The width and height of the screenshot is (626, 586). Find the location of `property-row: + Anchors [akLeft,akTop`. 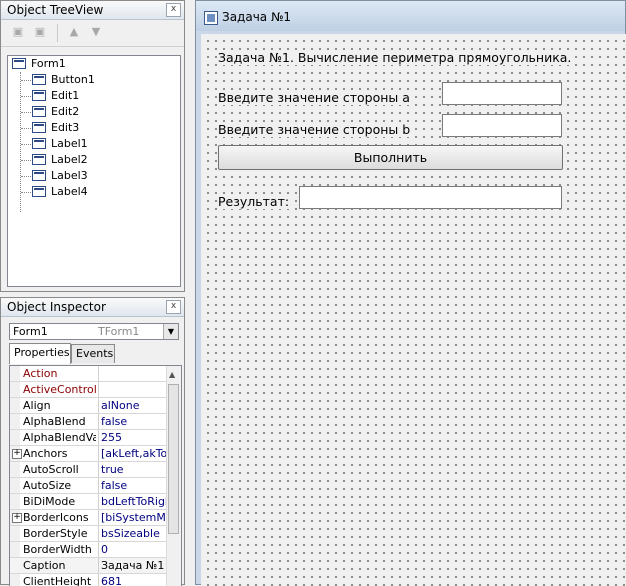

property-row: + Anchors [akLeft,akTop is located at coordinates (89, 454).